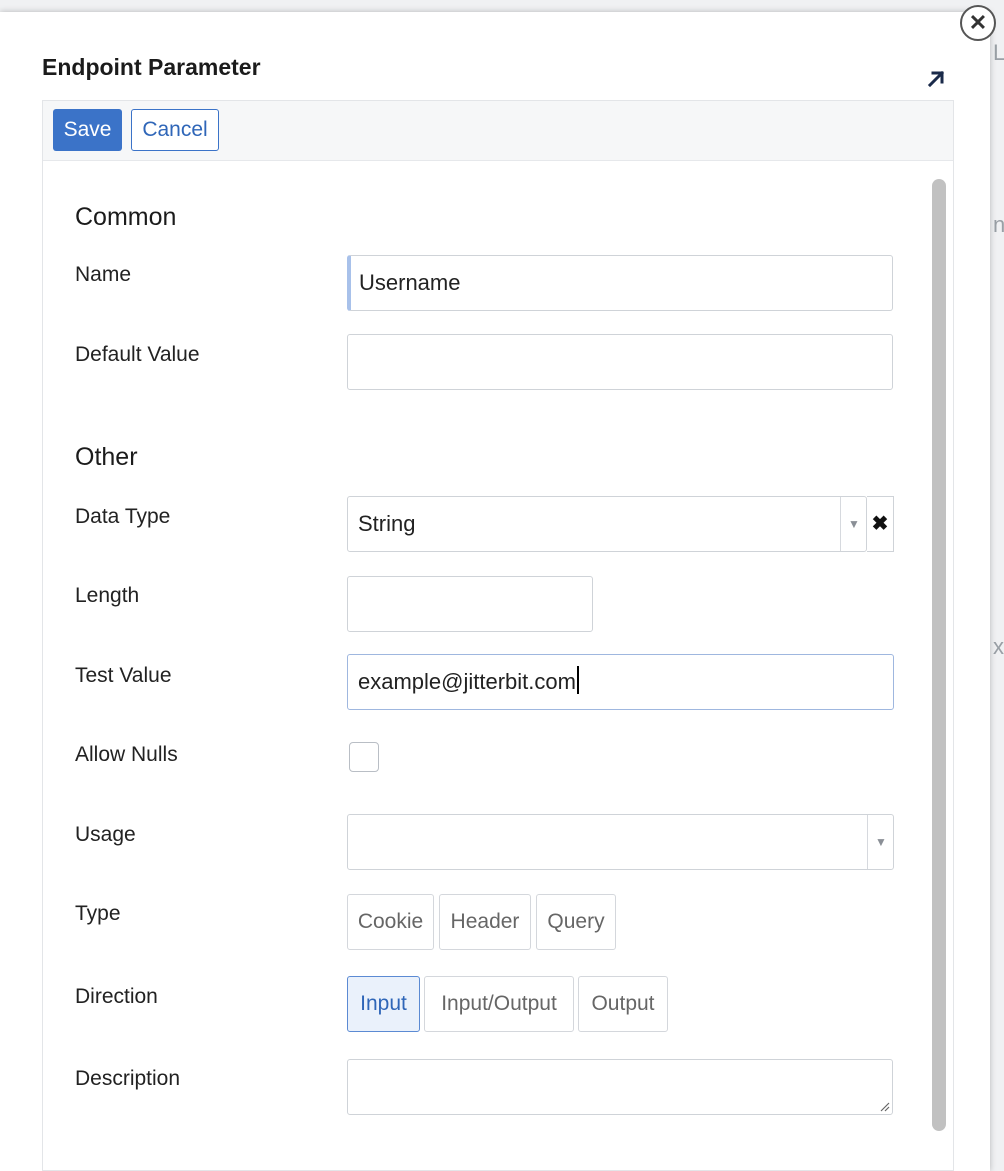  I want to click on description-label: Description, so click(128, 1078).